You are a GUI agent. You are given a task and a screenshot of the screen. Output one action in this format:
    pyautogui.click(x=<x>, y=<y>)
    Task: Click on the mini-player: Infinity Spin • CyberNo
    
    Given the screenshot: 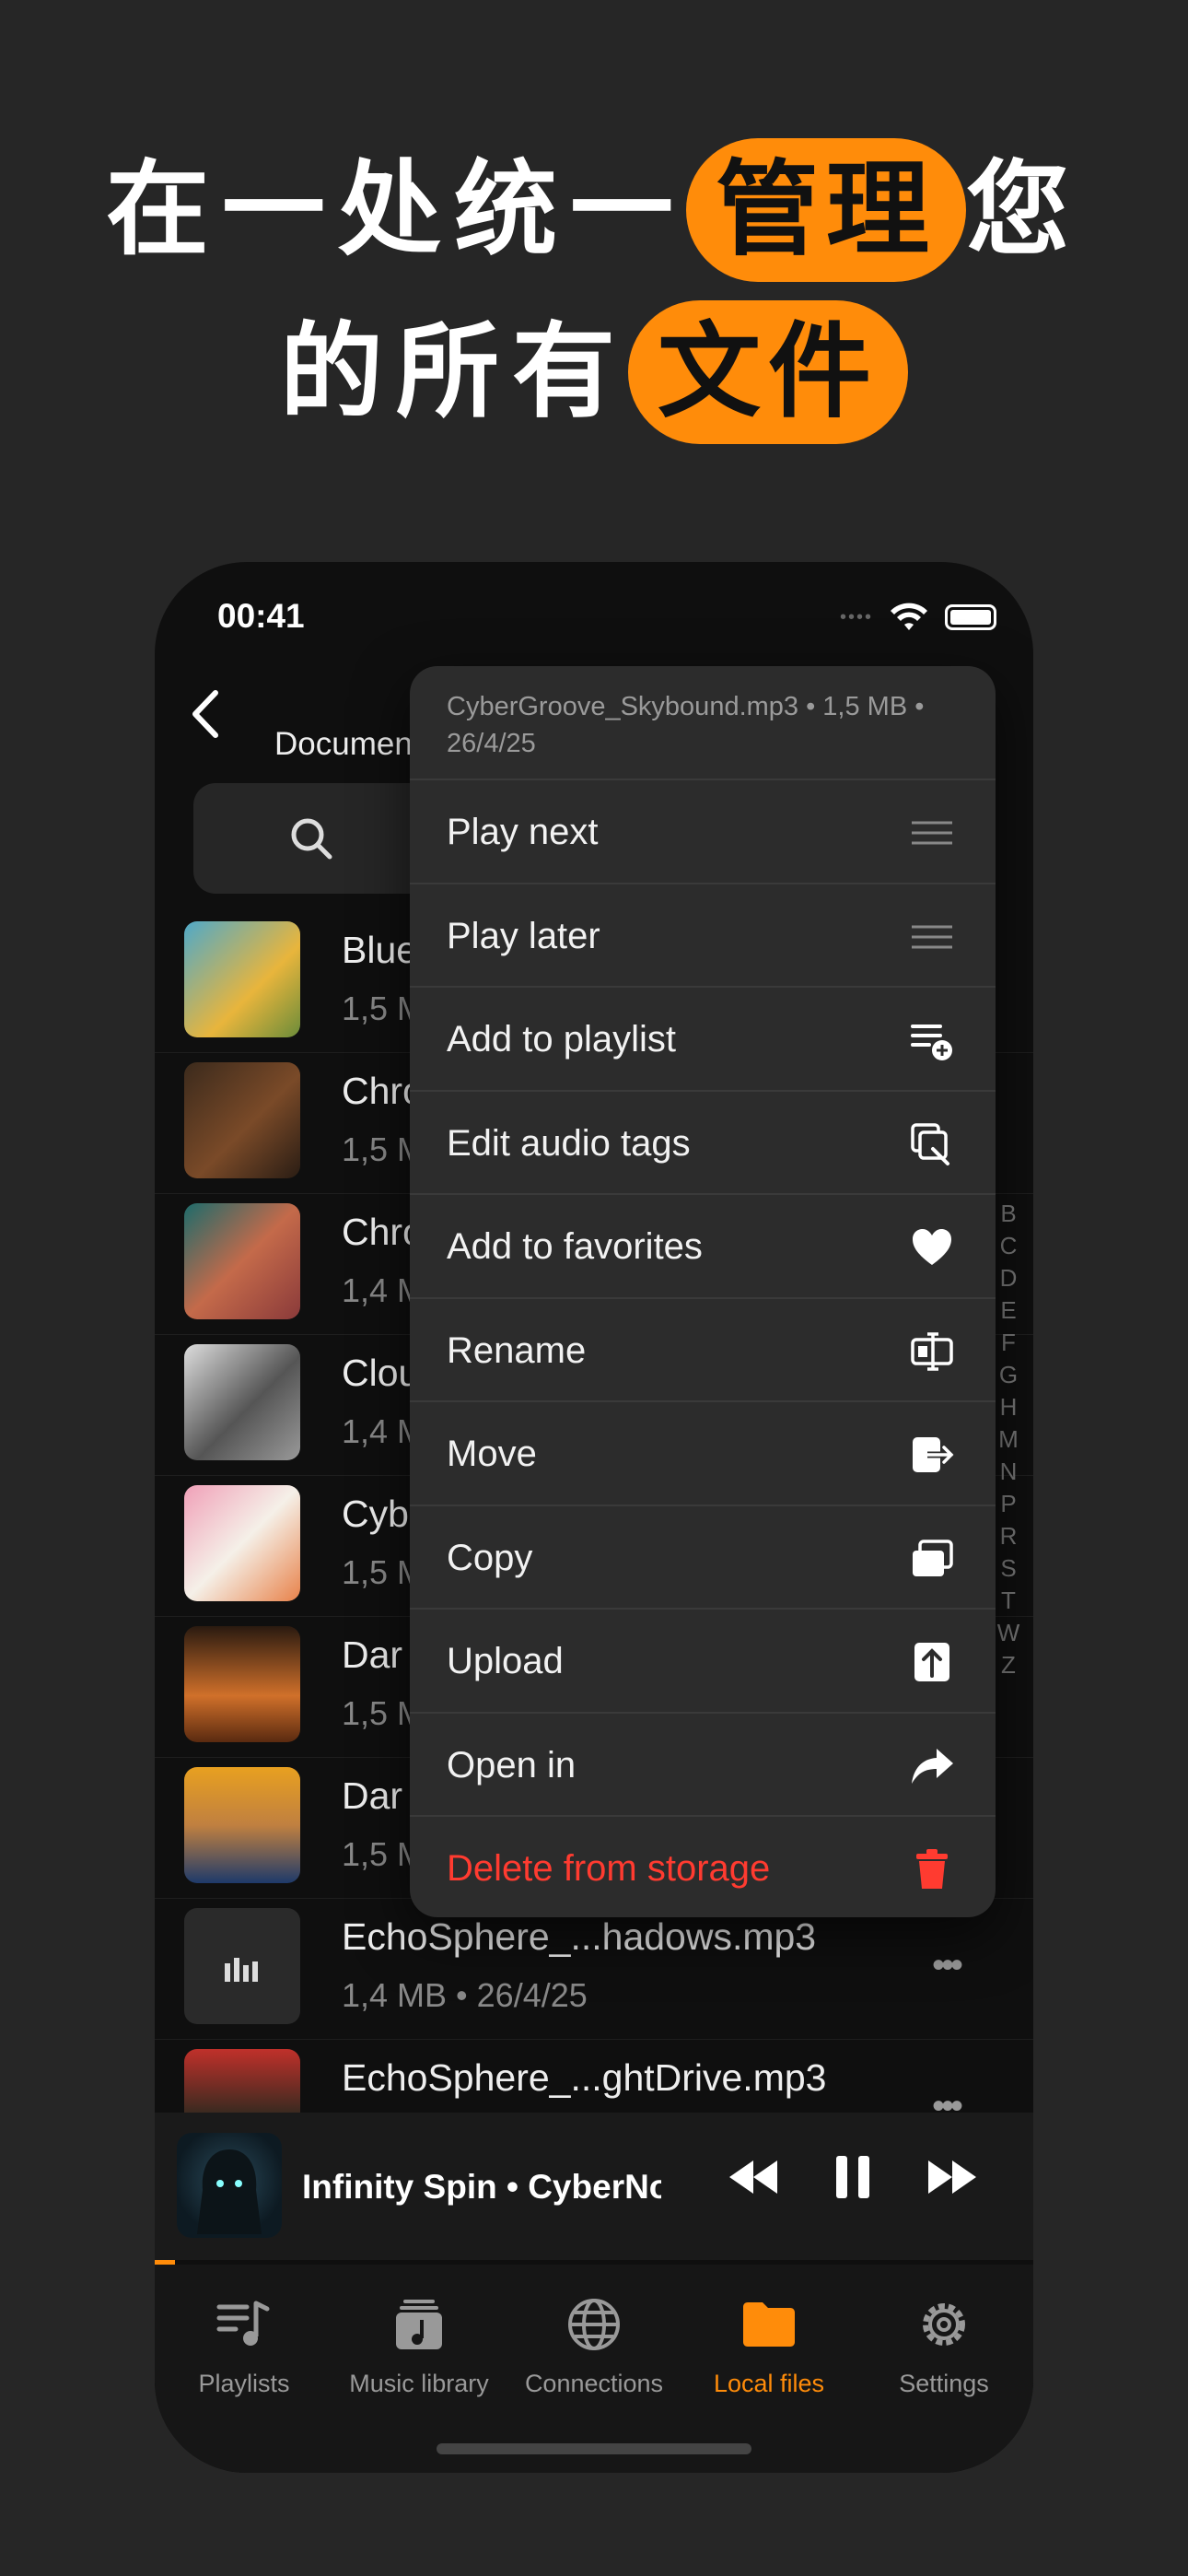 What is the action you would take?
    pyautogui.click(x=594, y=2186)
    